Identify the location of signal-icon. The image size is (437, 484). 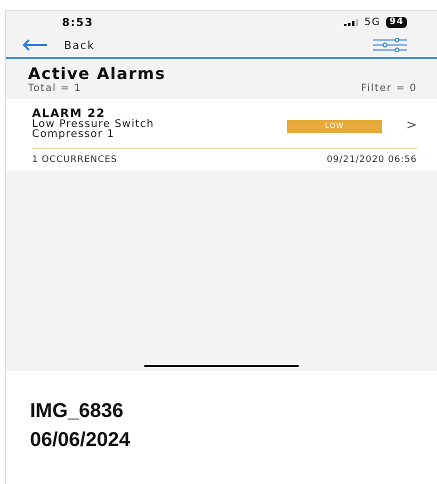
(351, 22).